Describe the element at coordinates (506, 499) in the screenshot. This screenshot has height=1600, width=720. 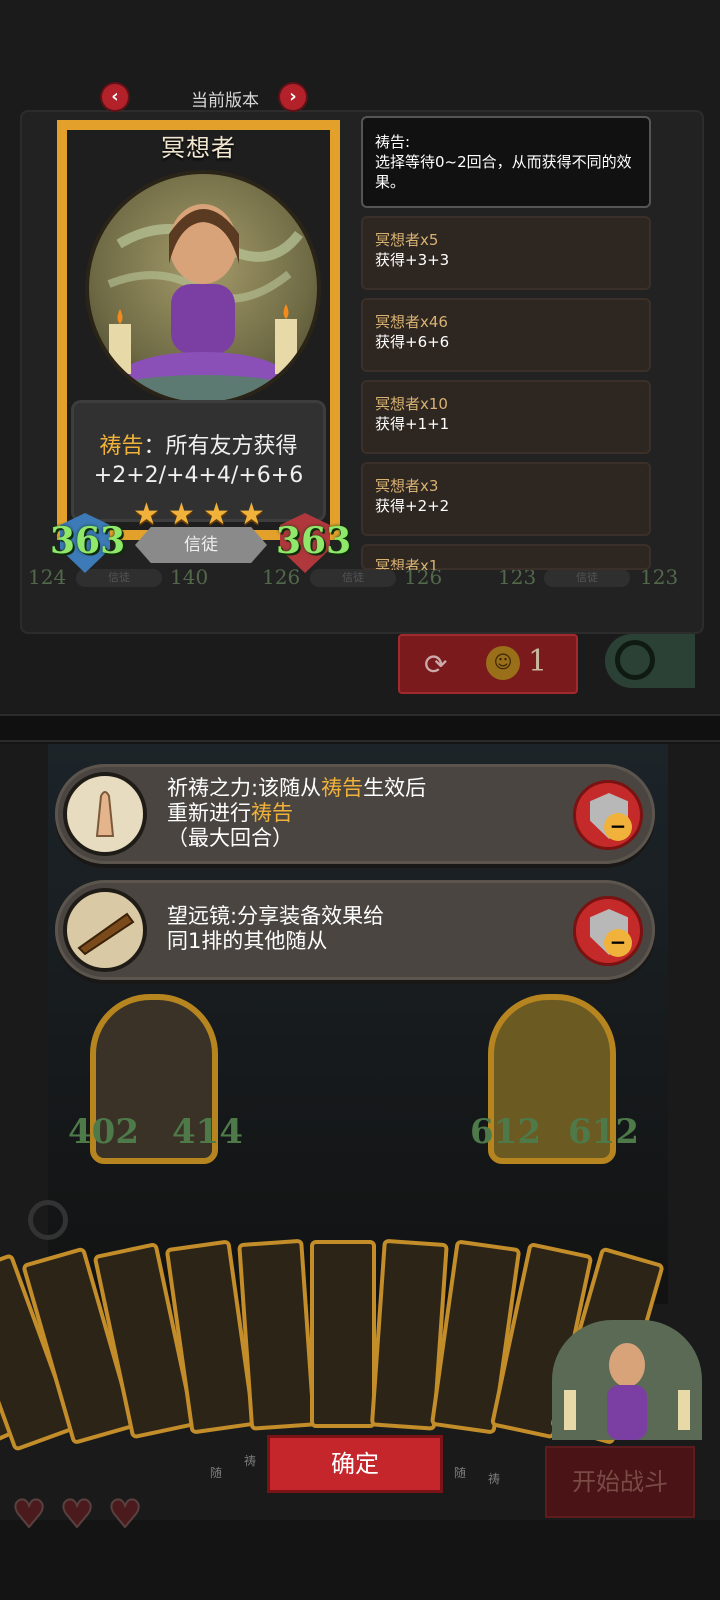
I see `variant-item: 冥想者x3 获得+2+2` at that location.